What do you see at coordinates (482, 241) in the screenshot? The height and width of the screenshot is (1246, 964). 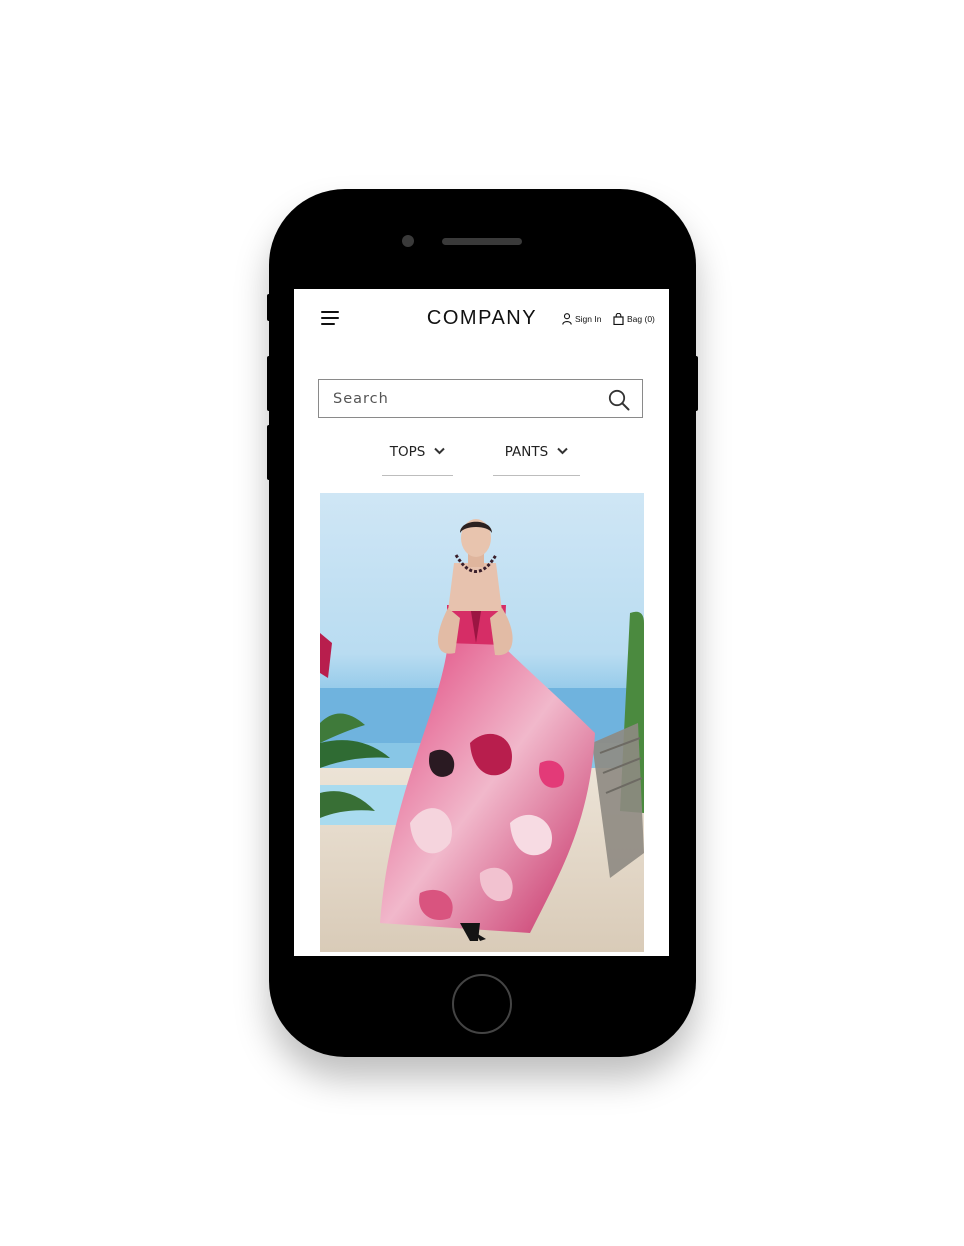 I see `earpiece-speaker` at bounding box center [482, 241].